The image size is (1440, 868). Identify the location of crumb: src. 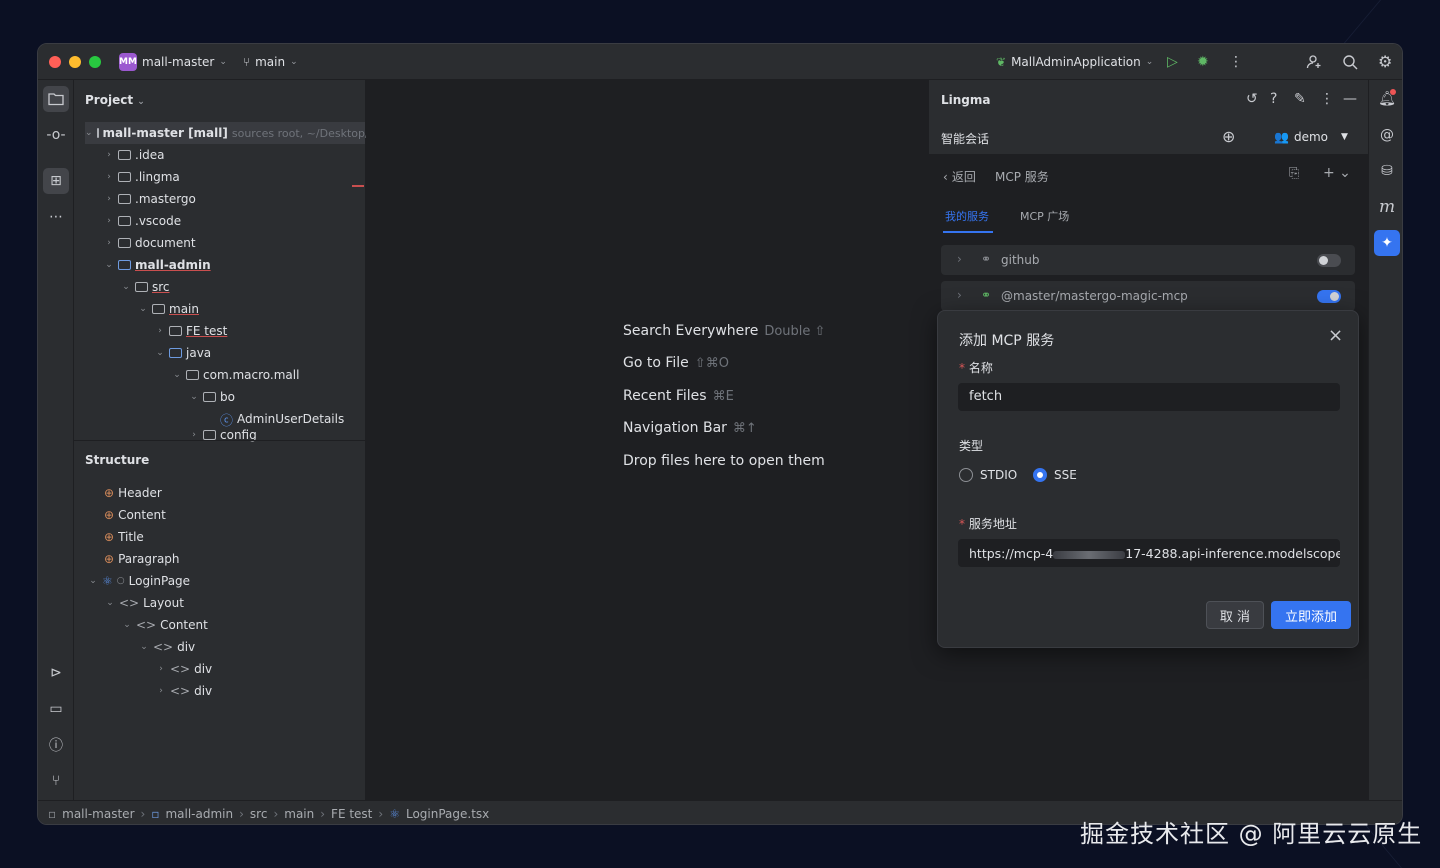
(259, 814).